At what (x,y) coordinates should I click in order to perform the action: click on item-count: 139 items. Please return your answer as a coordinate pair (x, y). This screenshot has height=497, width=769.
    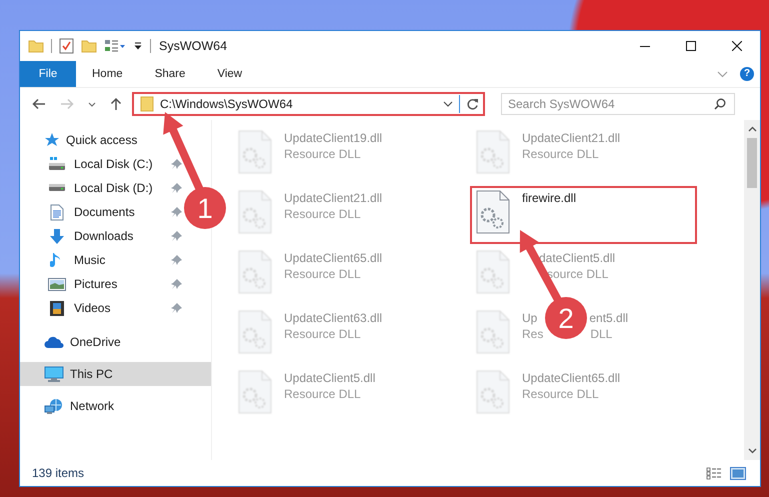
    Looking at the image, I should click on (58, 473).